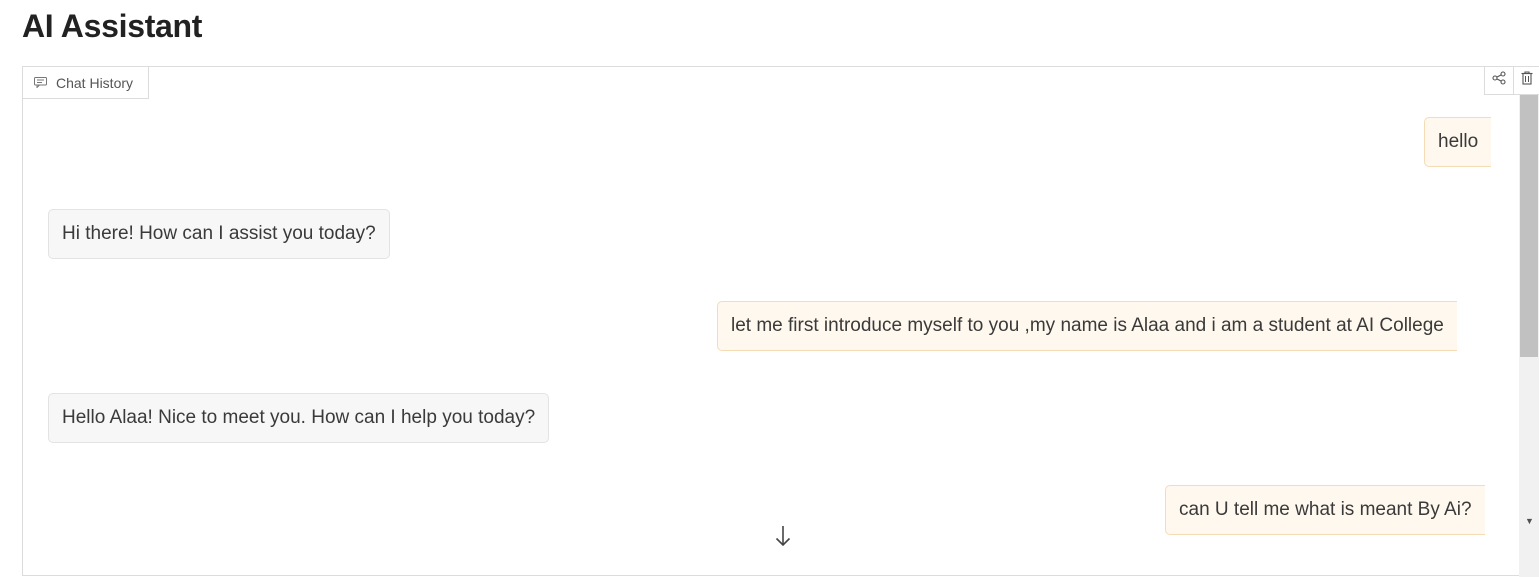 The height and width of the screenshot is (577, 1539). Describe the element at coordinates (1325, 510) in the screenshot. I see `user-message: can U tell me what is meant By Ai?` at that location.